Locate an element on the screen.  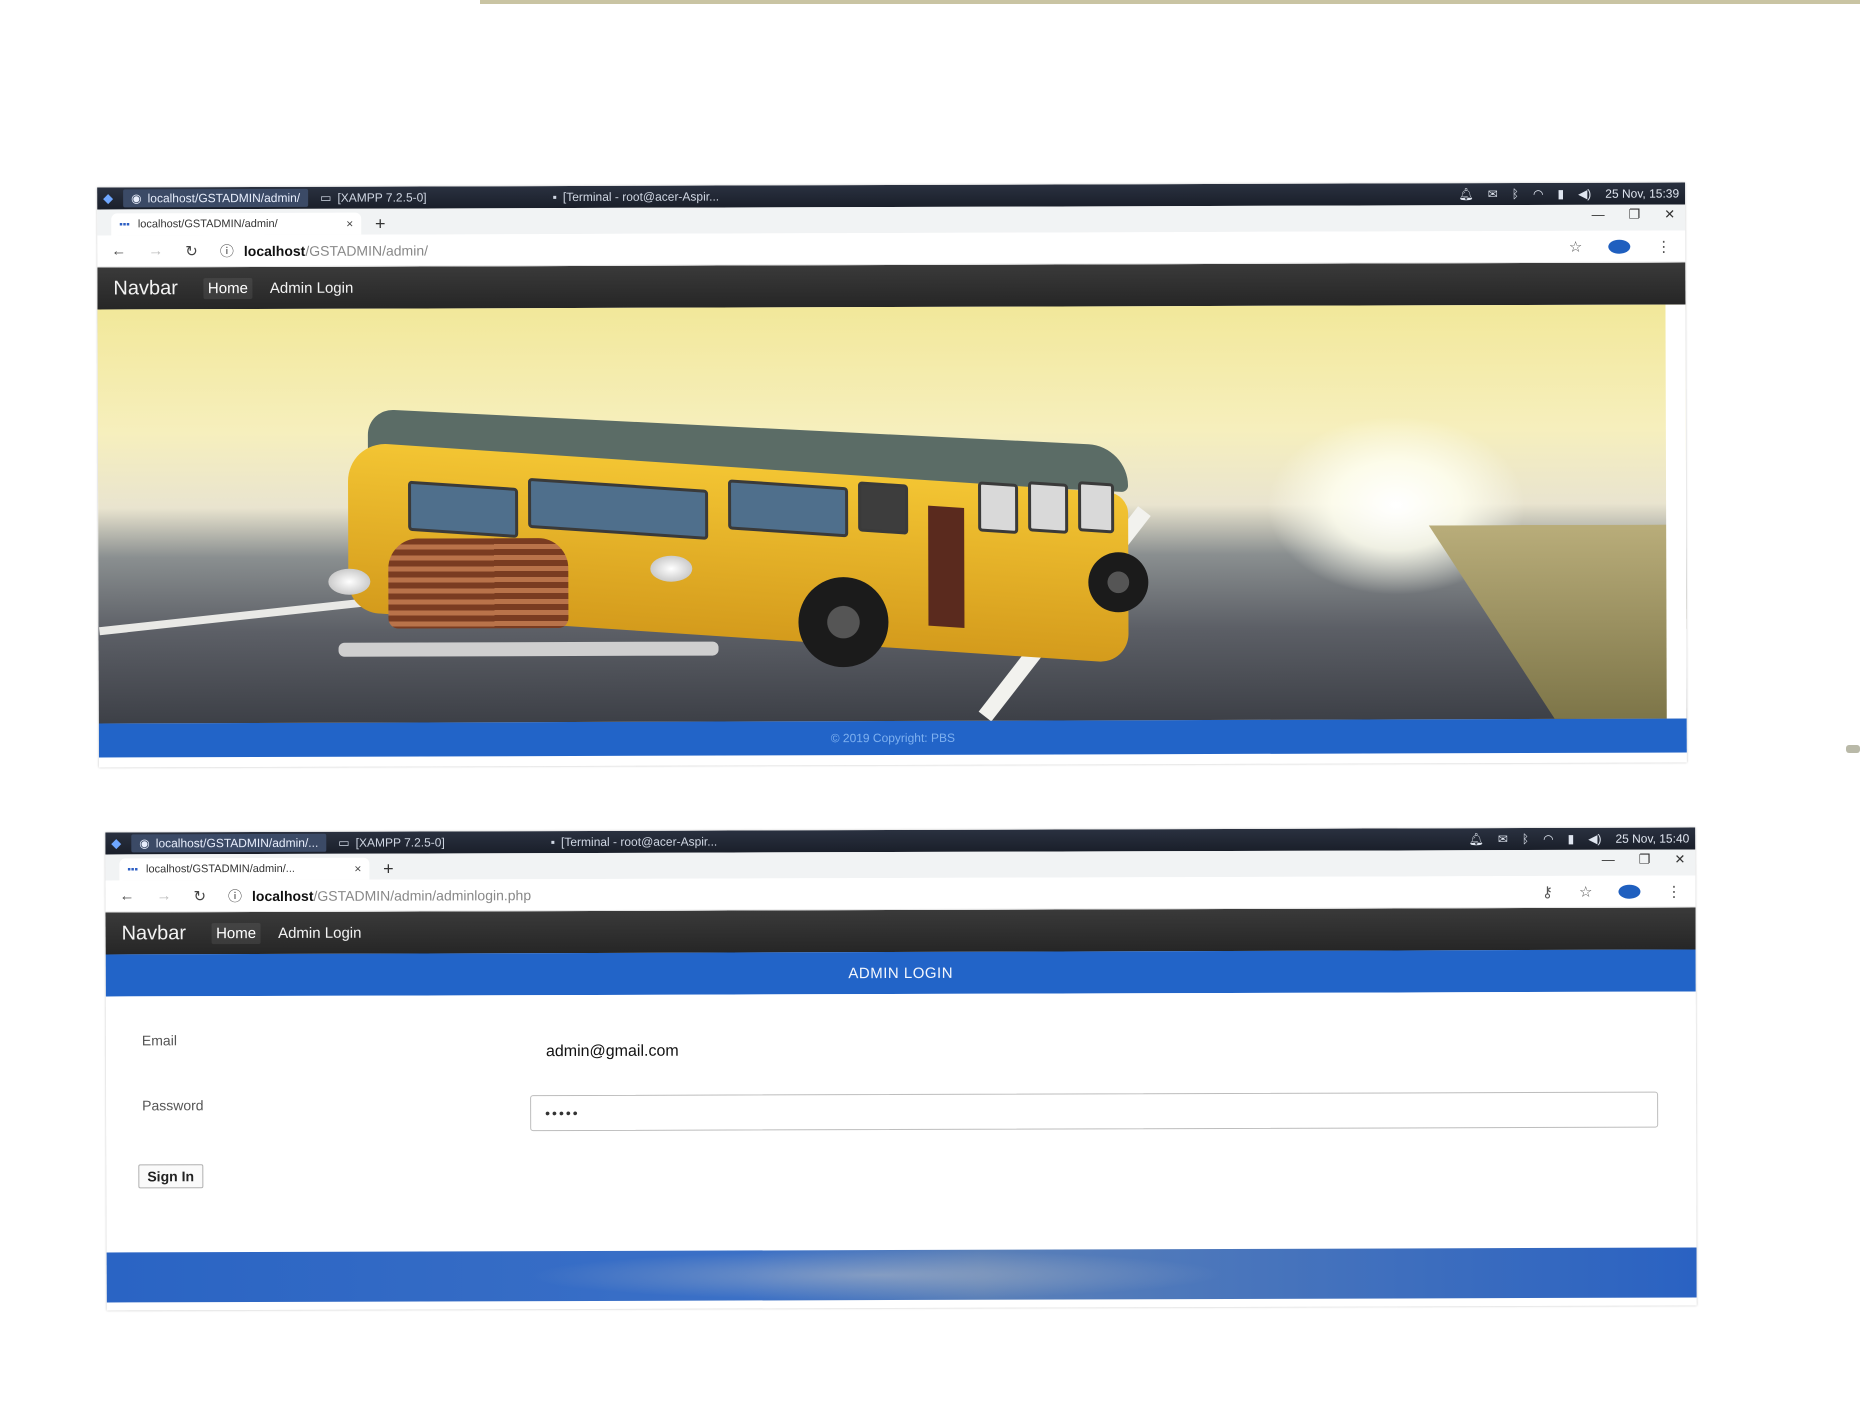
top-edge-stripe is located at coordinates (1170, 2).